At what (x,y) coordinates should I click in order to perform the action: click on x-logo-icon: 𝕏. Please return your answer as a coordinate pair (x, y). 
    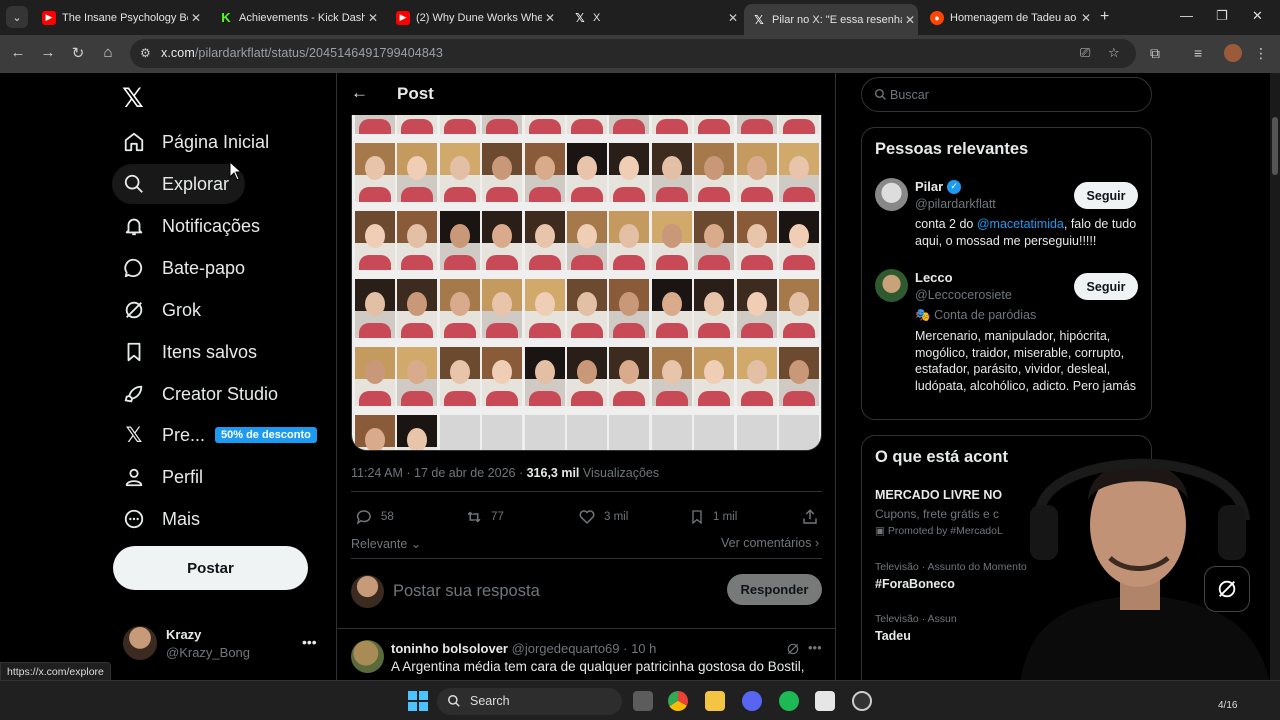
    Looking at the image, I should click on (133, 98).